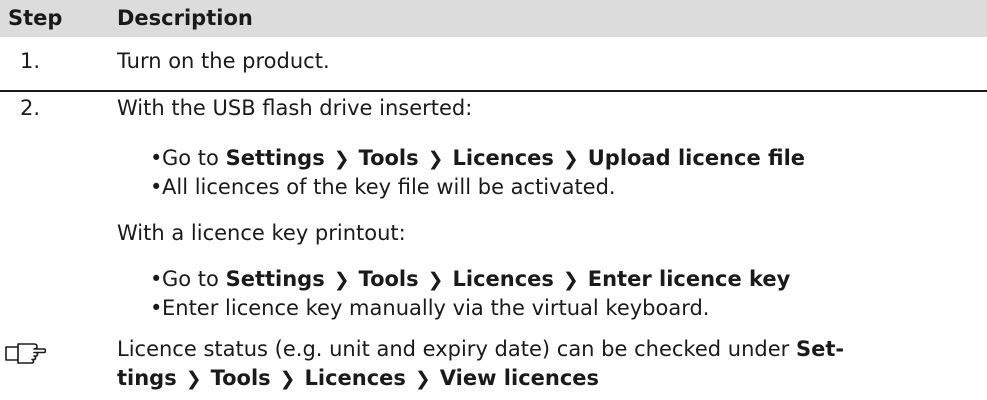  I want to click on hand-pointing-icon, so click(25, 353).